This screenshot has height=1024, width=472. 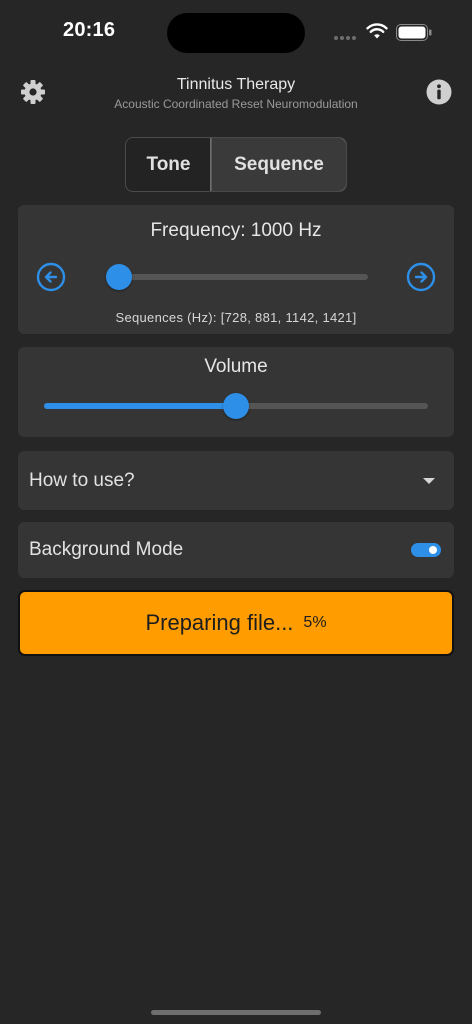 What do you see at coordinates (414, 32) in the screenshot?
I see `battery-icon` at bounding box center [414, 32].